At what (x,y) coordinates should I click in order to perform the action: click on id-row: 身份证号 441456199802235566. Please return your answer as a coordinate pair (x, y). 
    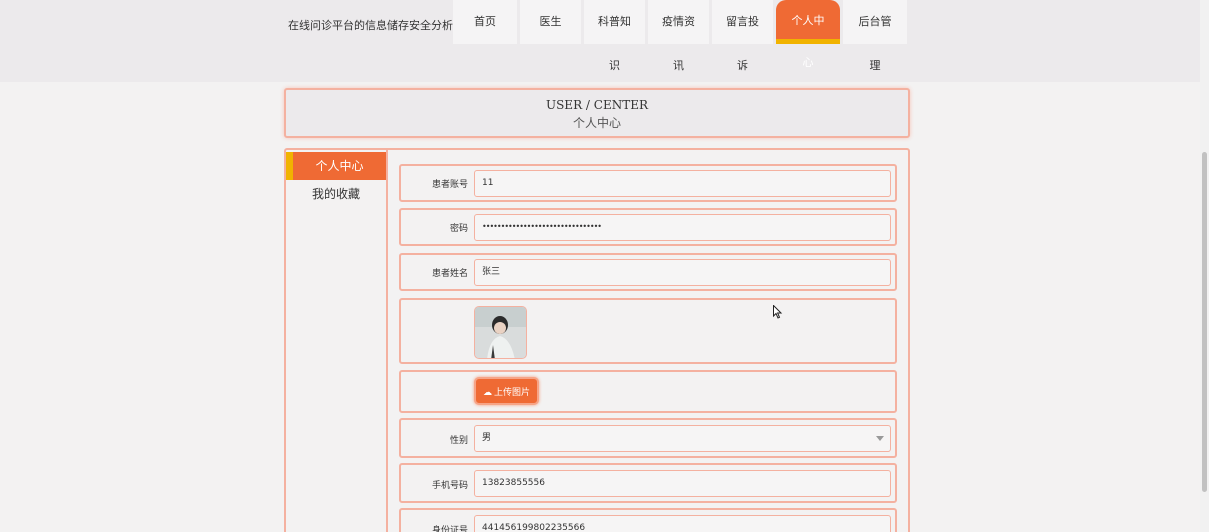
    Looking at the image, I should click on (648, 520).